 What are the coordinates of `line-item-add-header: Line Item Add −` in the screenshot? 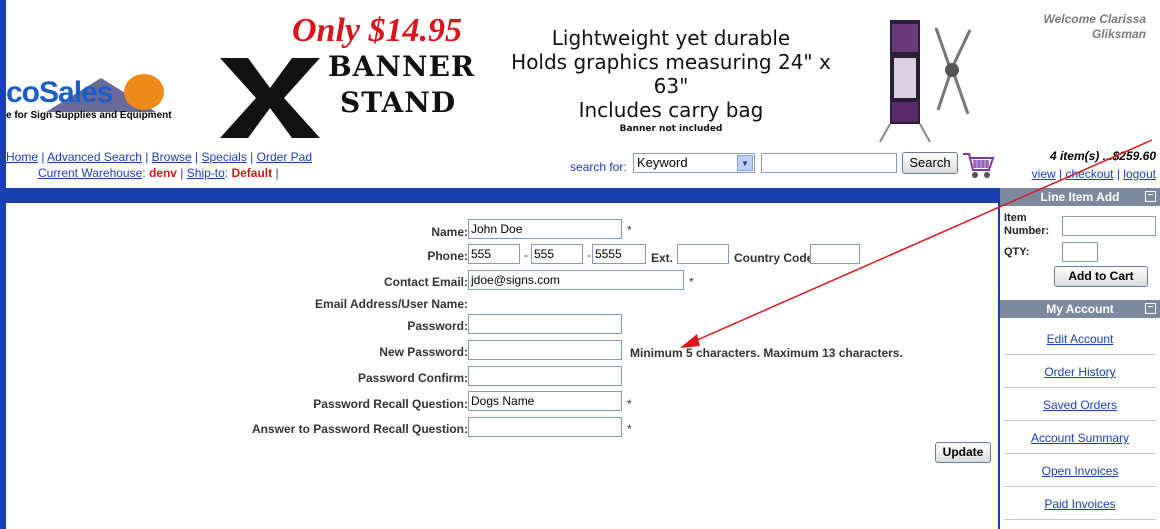 It's located at (1080, 197).